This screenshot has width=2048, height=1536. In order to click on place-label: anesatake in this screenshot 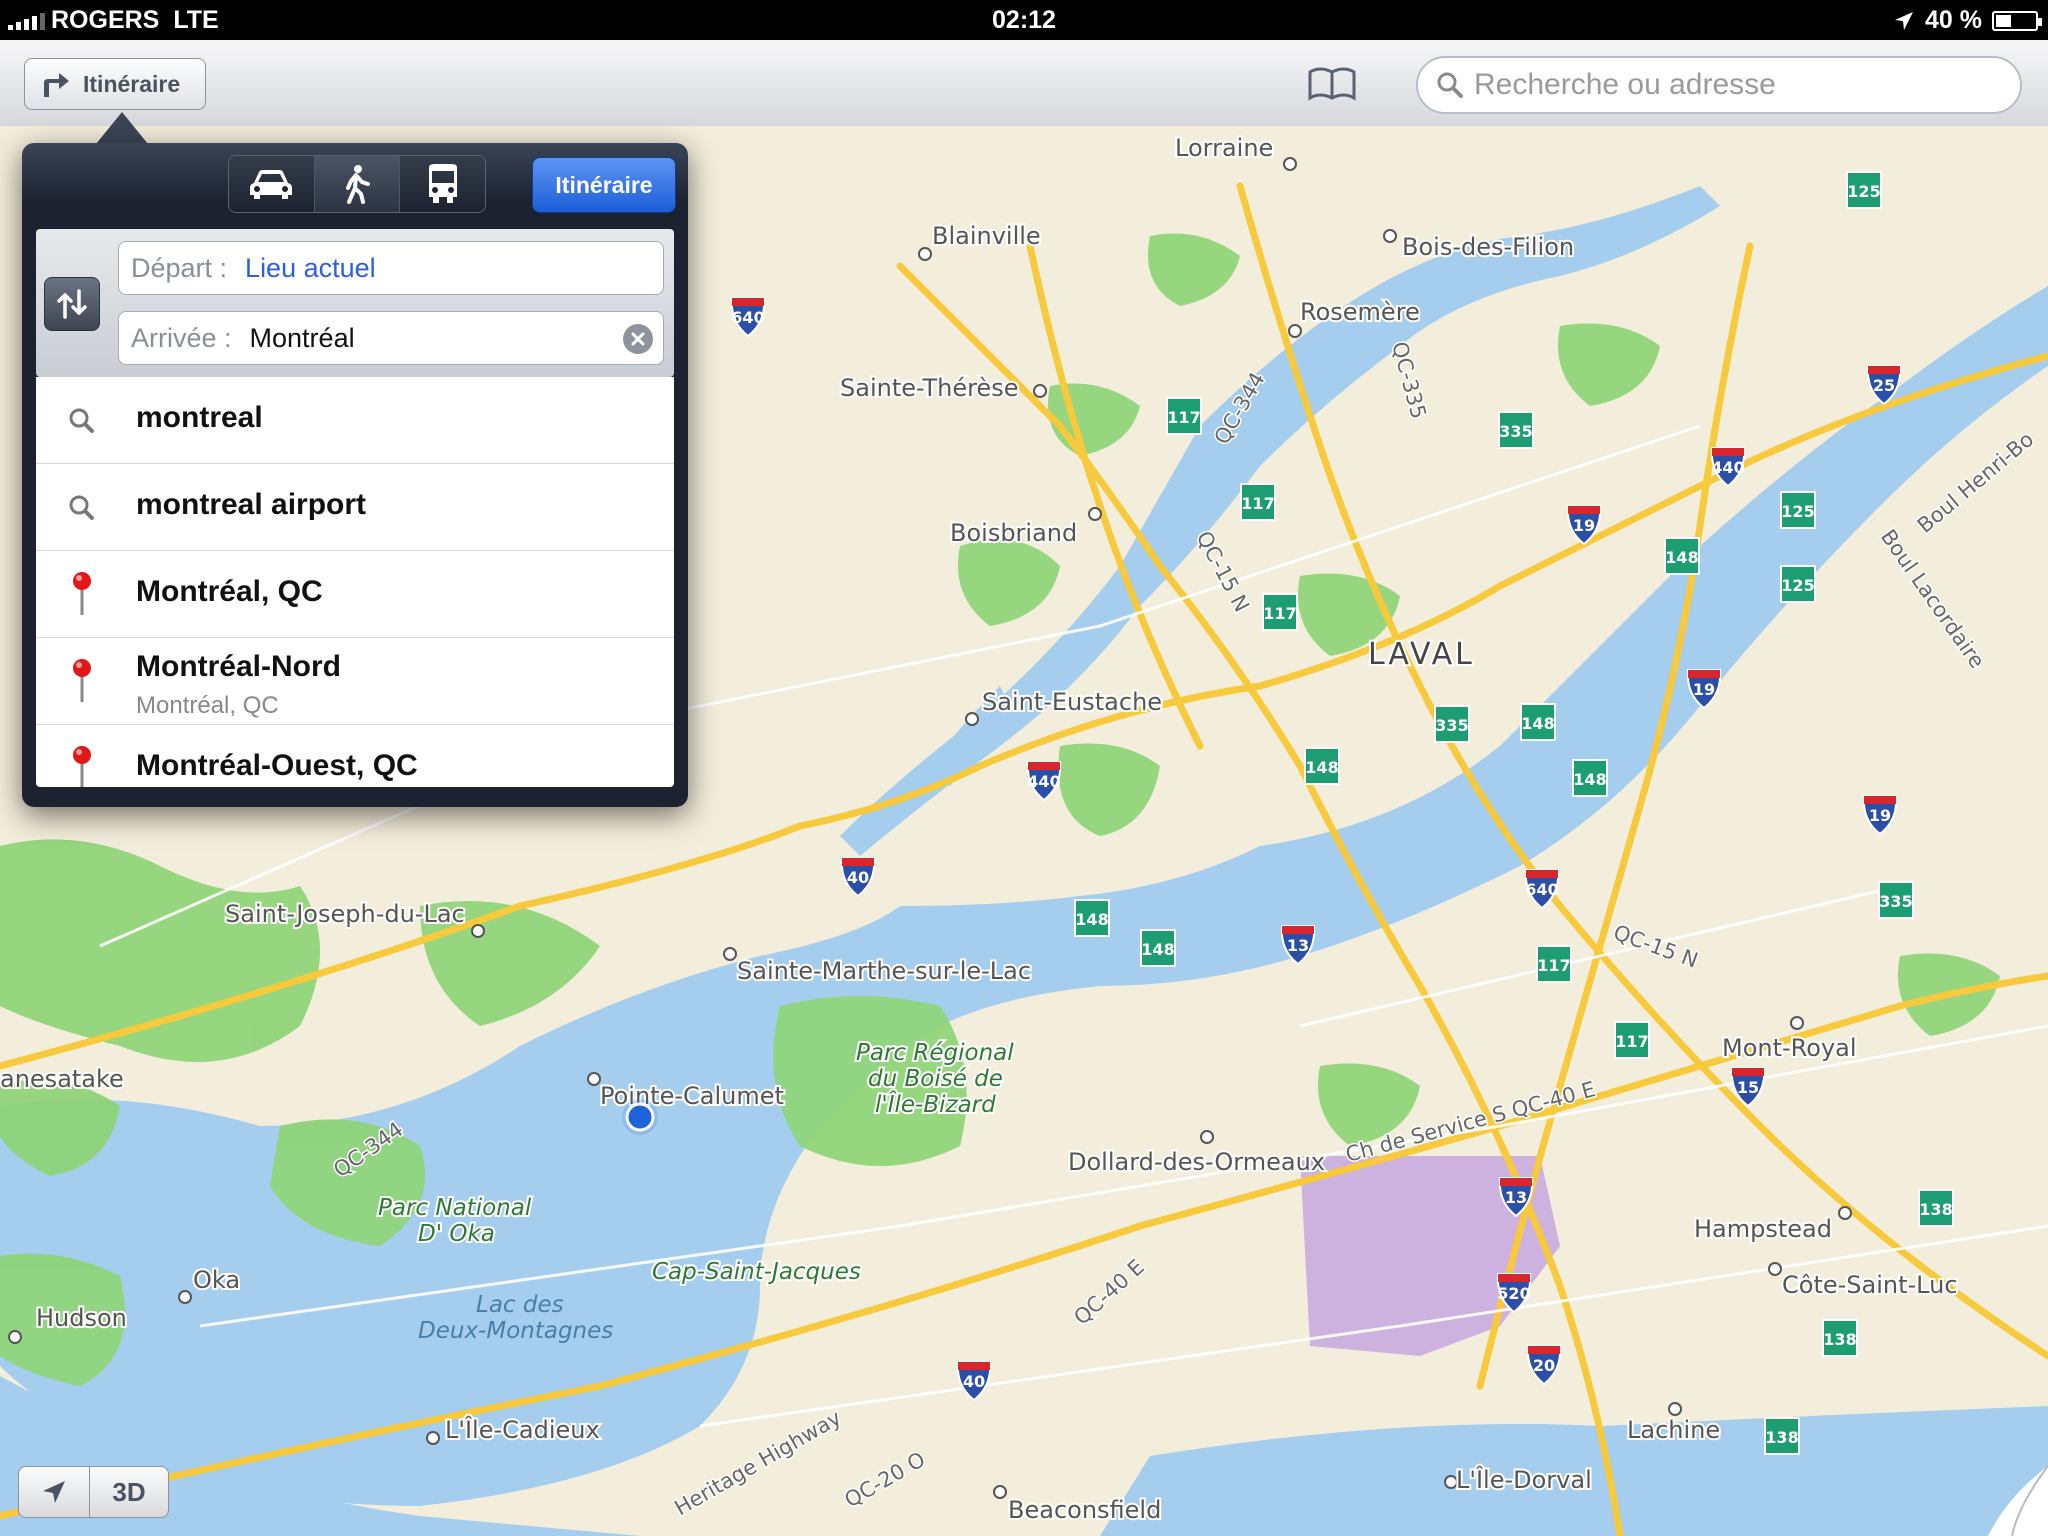, I will do `click(62, 1079)`.